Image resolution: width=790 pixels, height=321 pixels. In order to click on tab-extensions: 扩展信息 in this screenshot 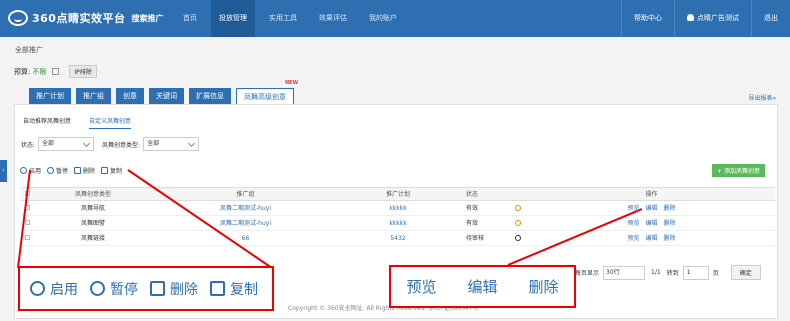, I will do `click(210, 96)`.